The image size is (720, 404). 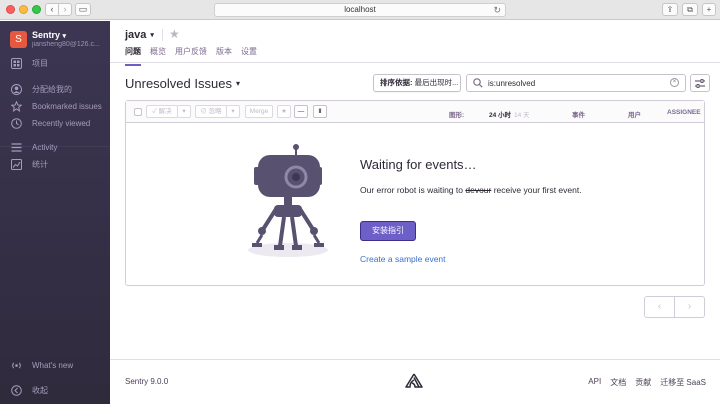 What do you see at coordinates (49, 35) in the screenshot?
I see `org-name: Sentry ▾` at bounding box center [49, 35].